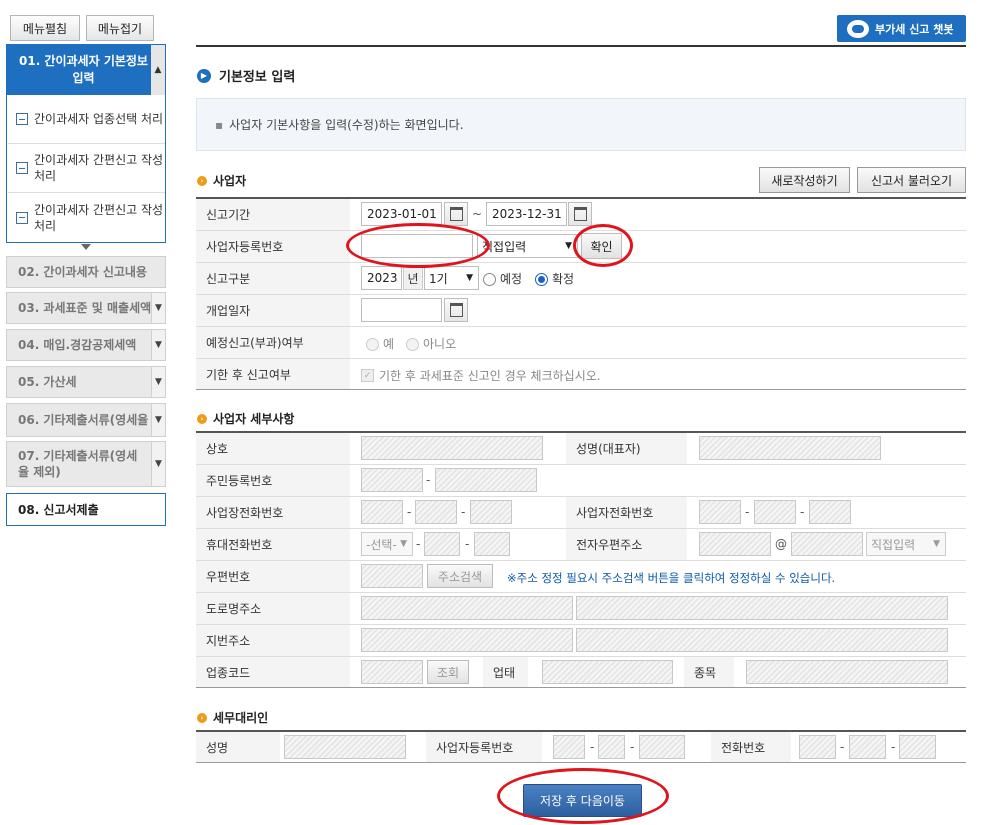 The image size is (986, 825). I want to click on radio-final: 확정, so click(554, 278).